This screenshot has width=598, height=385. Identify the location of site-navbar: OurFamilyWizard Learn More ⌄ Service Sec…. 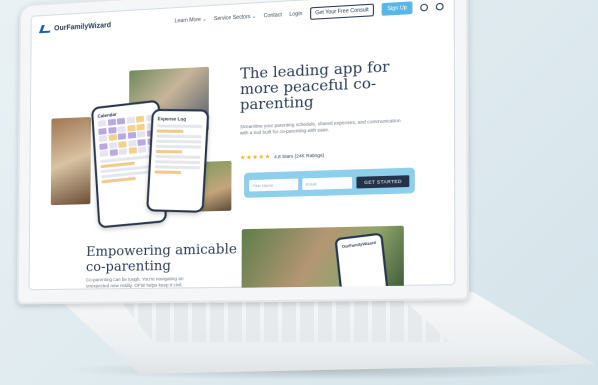
(243, 22).